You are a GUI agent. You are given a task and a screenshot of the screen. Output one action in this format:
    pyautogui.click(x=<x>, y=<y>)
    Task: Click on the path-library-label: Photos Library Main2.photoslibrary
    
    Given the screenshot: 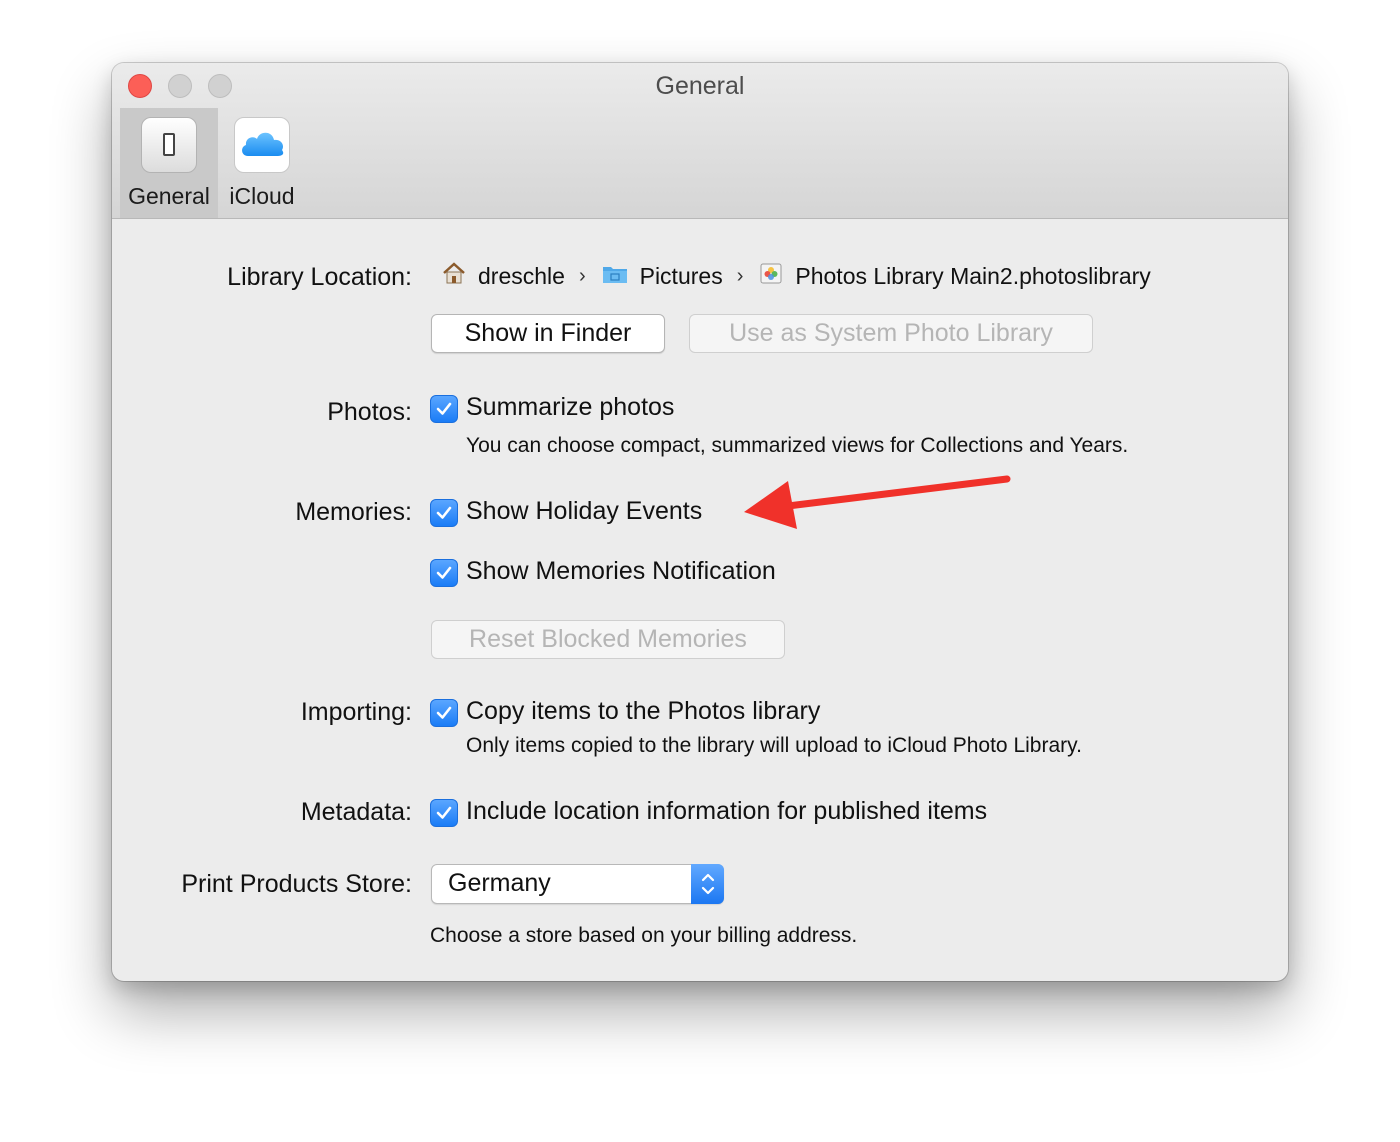 What is the action you would take?
    pyautogui.click(x=973, y=275)
    